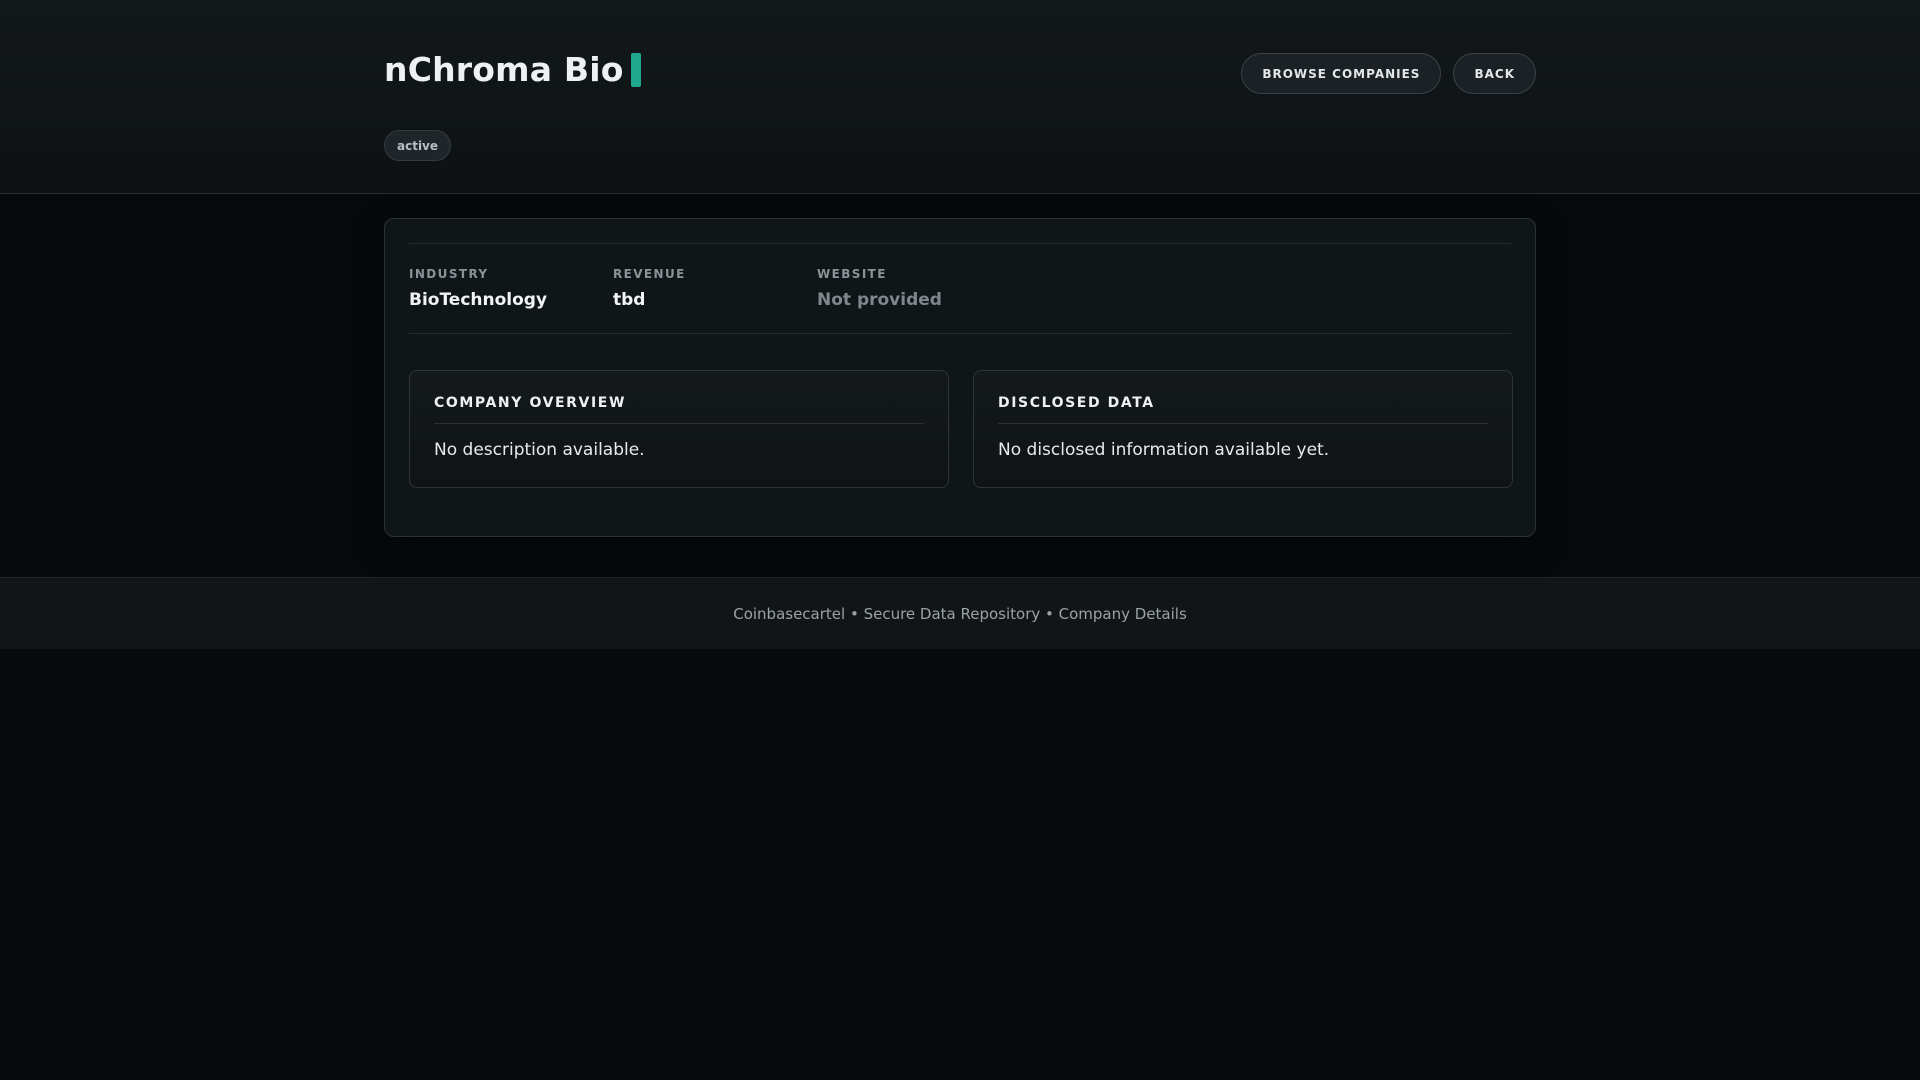 This screenshot has width=1920, height=1080. I want to click on meta-label-revenue: REVENUE, so click(649, 274).